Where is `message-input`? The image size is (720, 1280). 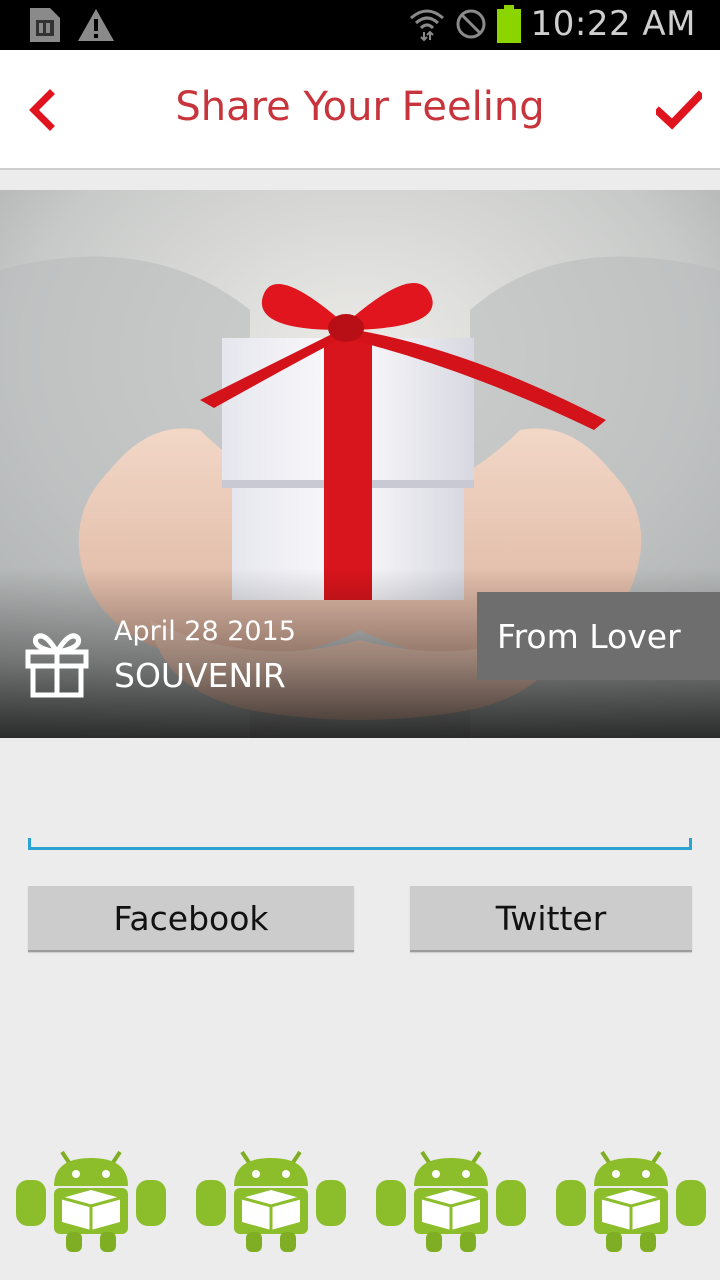
message-input is located at coordinates (360, 810).